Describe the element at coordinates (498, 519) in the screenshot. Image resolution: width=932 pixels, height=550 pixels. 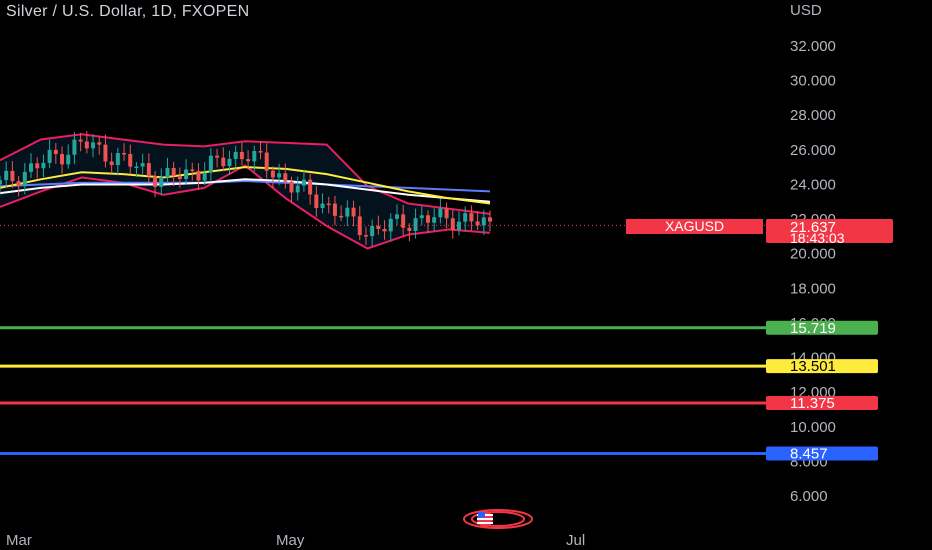
I see `us-flag-icon` at that location.